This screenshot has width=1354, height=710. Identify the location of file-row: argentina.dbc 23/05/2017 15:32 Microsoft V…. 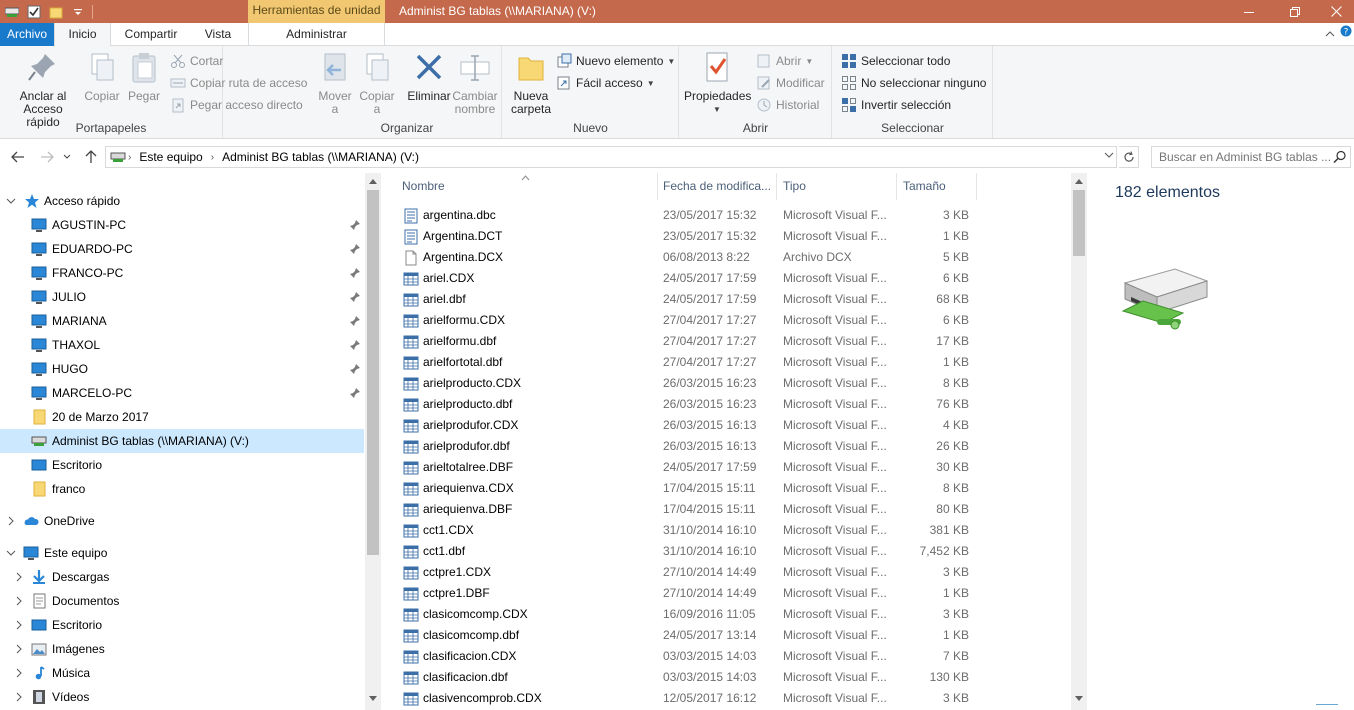
(726, 215).